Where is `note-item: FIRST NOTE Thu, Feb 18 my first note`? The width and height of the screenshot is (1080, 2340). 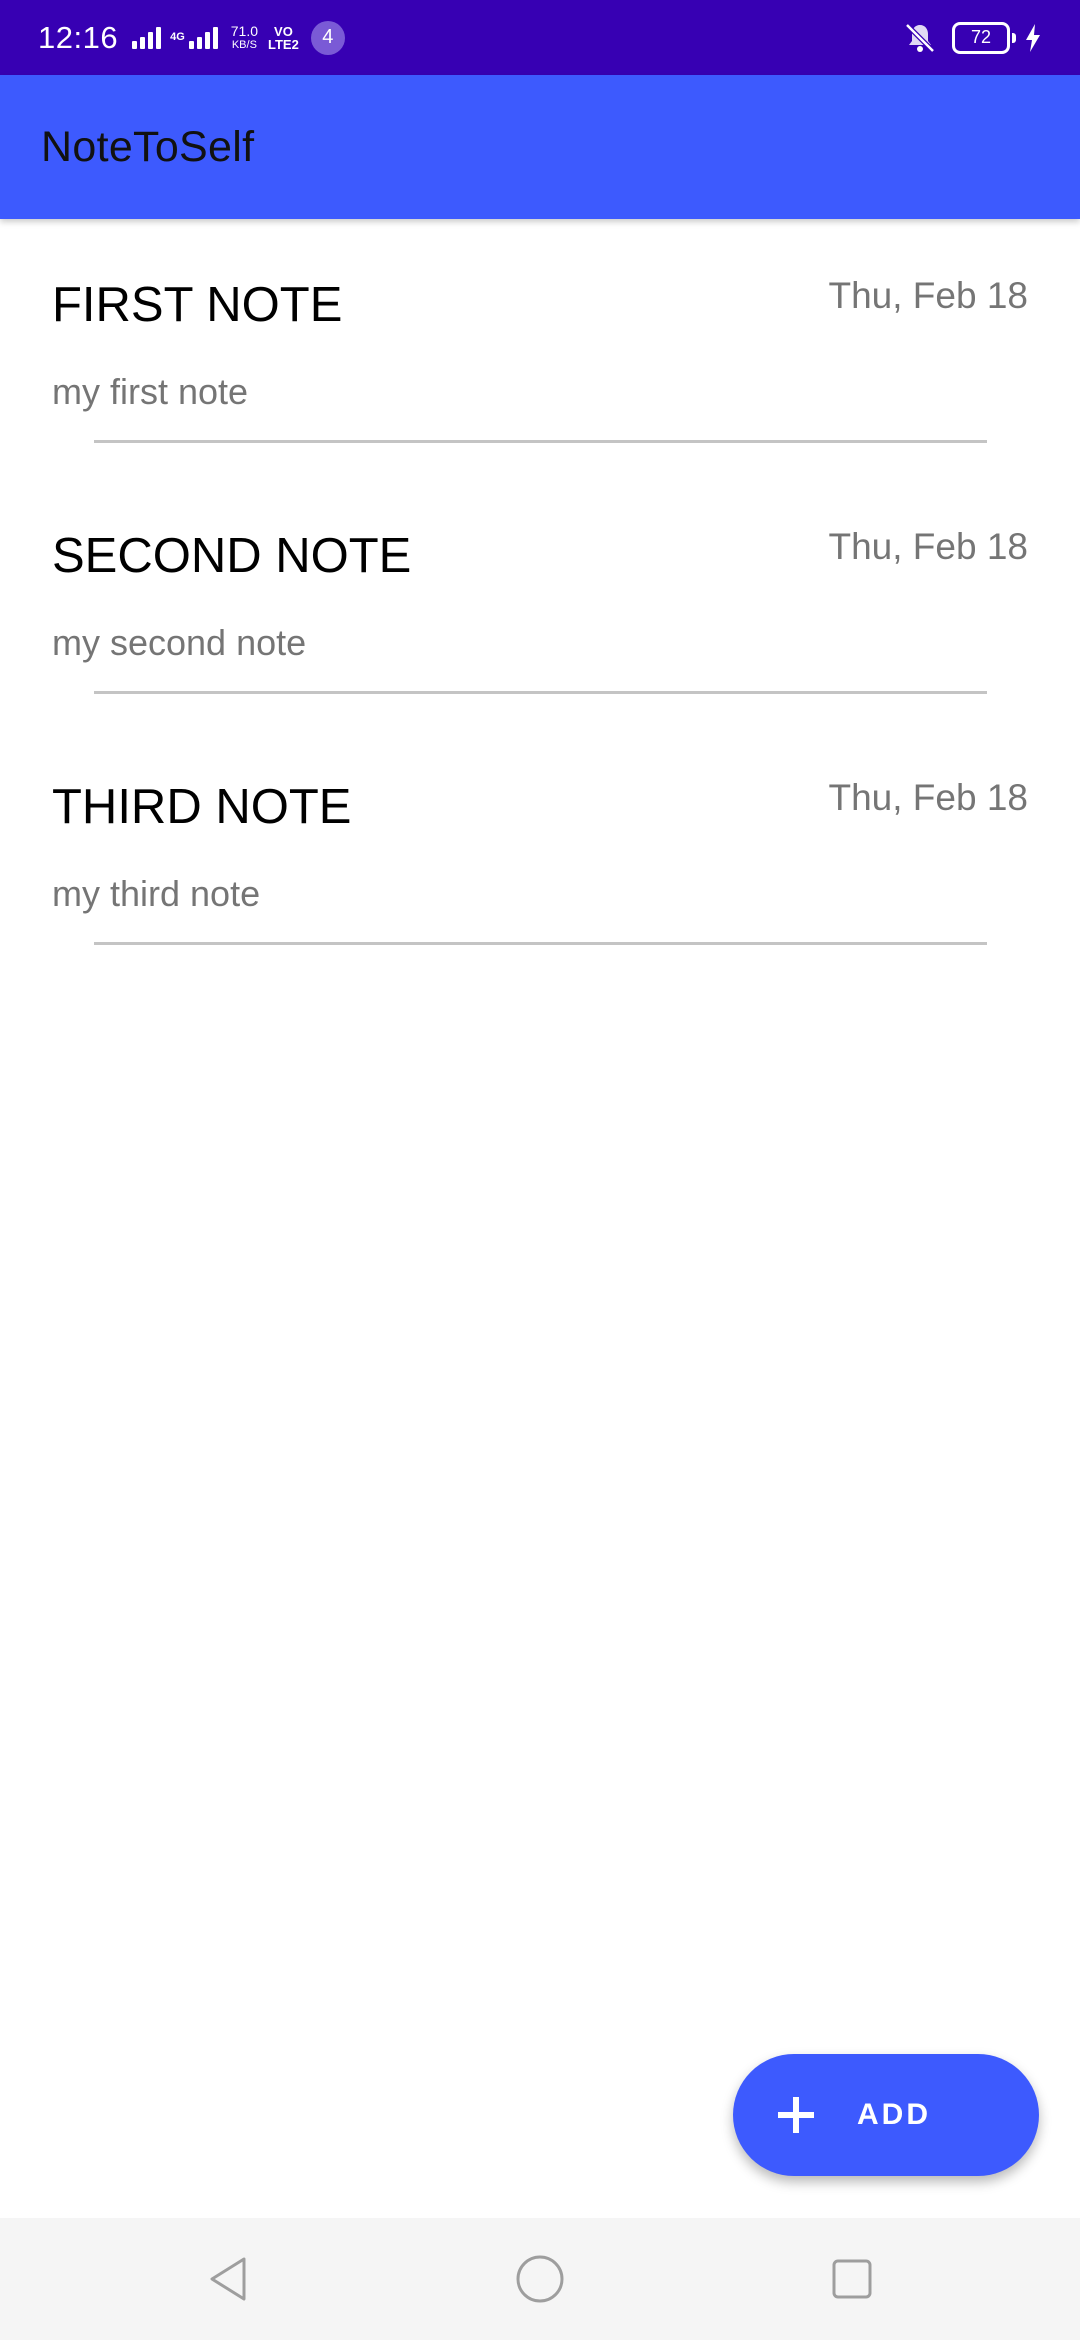 note-item: FIRST NOTE Thu, Feb 18 my first note is located at coordinates (540, 344).